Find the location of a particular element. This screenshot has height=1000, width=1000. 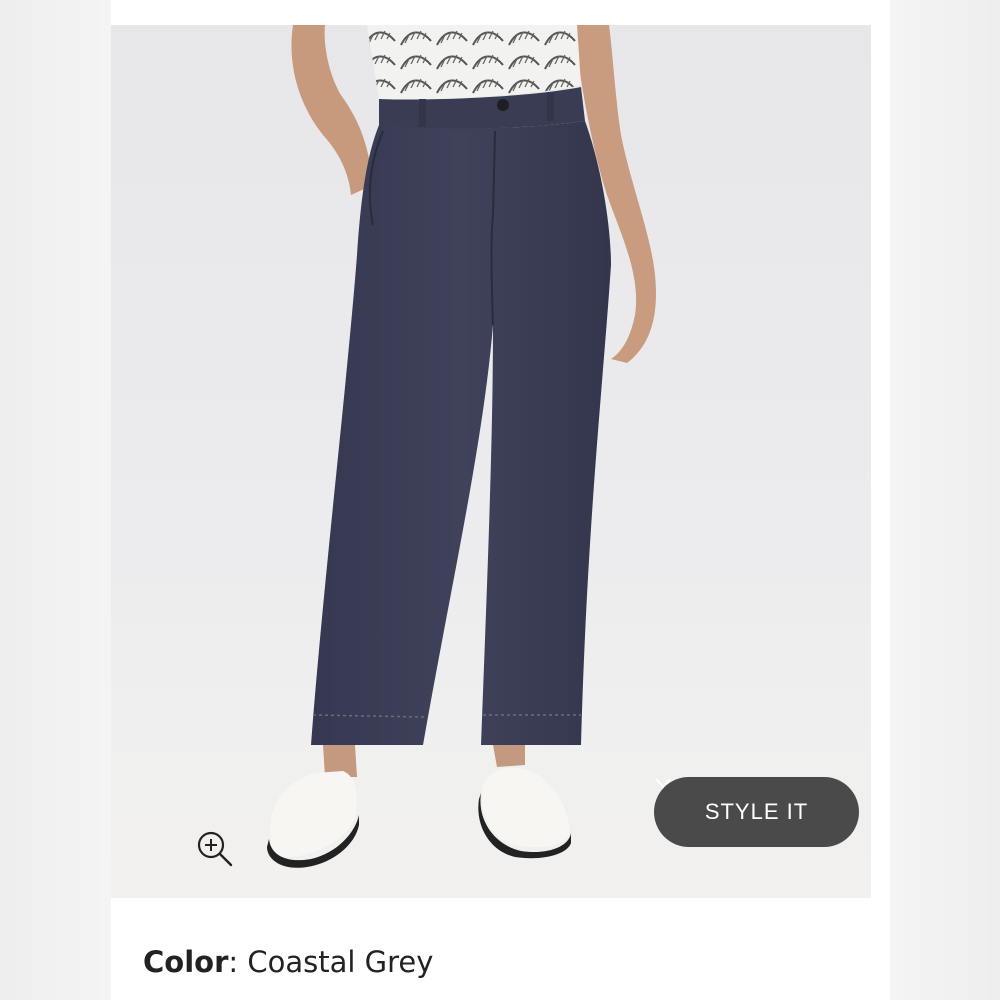

style-it-button: STYLE IT is located at coordinates (756, 812).